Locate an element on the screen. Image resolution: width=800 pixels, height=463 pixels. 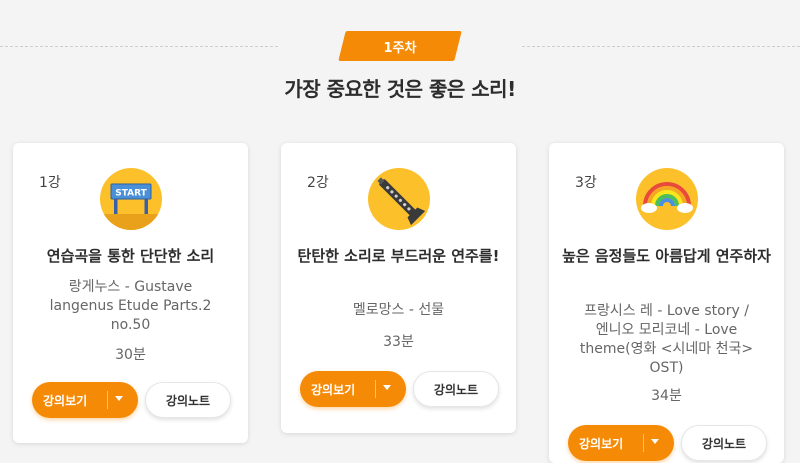
lesson-title: 탄탄한 소리로 부드러운 연주를! is located at coordinates (398, 256).